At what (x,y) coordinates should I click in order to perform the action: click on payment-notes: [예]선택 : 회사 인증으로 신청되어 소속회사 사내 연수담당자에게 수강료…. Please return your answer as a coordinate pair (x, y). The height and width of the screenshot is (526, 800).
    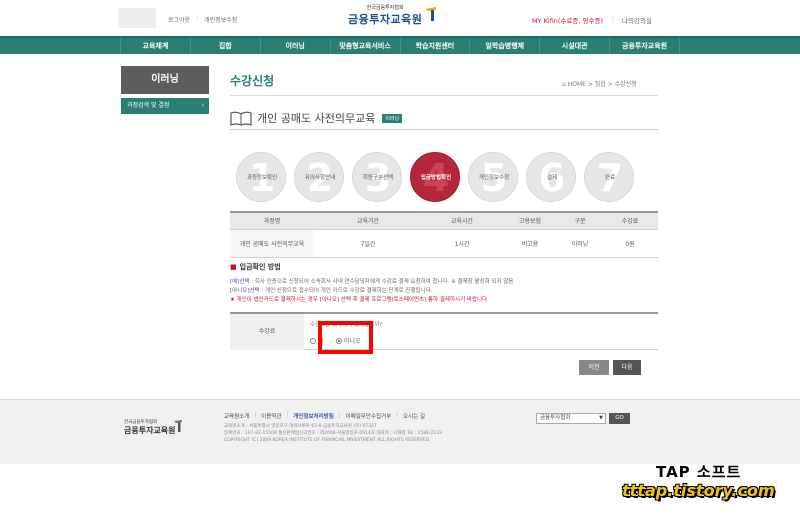
    Looking at the image, I should click on (444, 291).